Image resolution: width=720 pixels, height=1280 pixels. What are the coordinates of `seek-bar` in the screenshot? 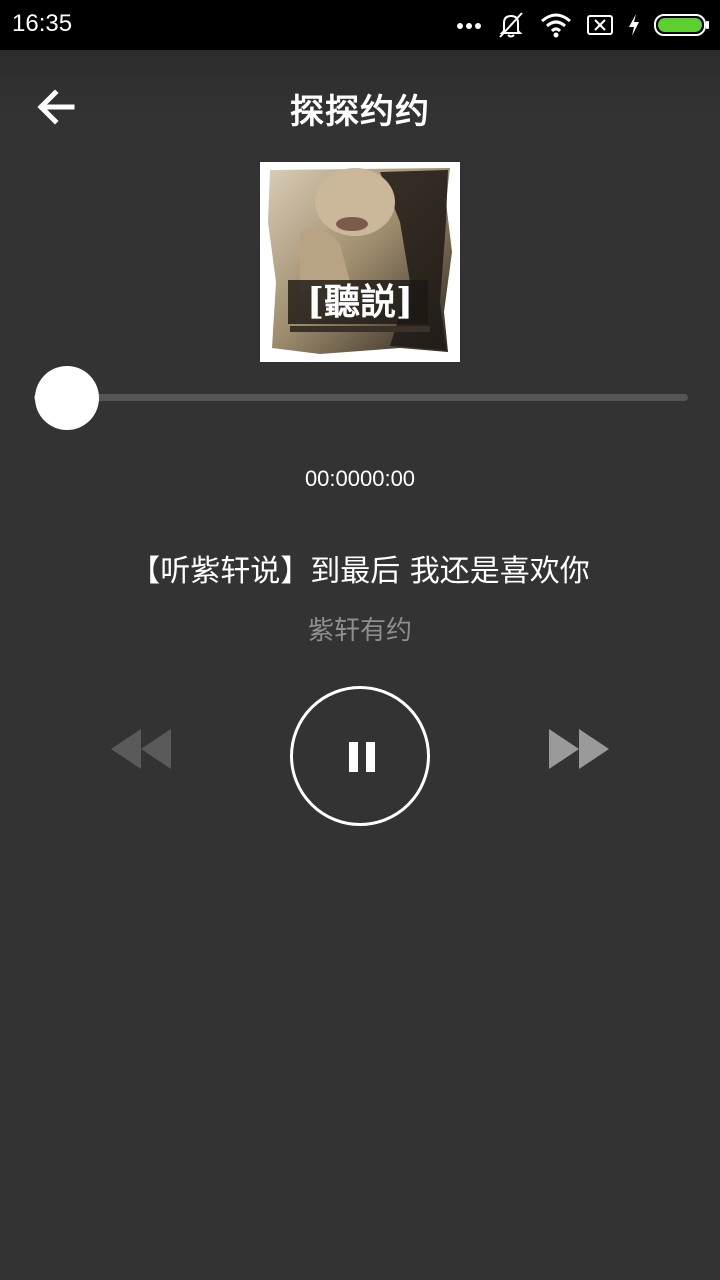 It's located at (361, 397).